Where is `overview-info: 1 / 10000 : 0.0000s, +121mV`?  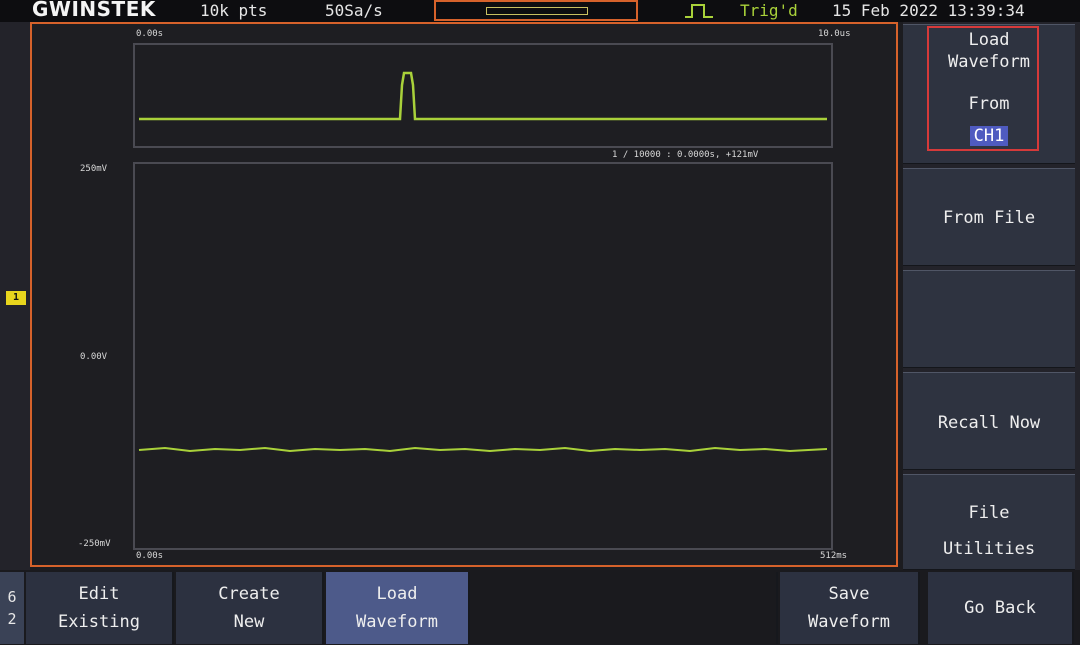
overview-info: 1 / 10000 : 0.0000s, +121mV is located at coordinates (685, 155).